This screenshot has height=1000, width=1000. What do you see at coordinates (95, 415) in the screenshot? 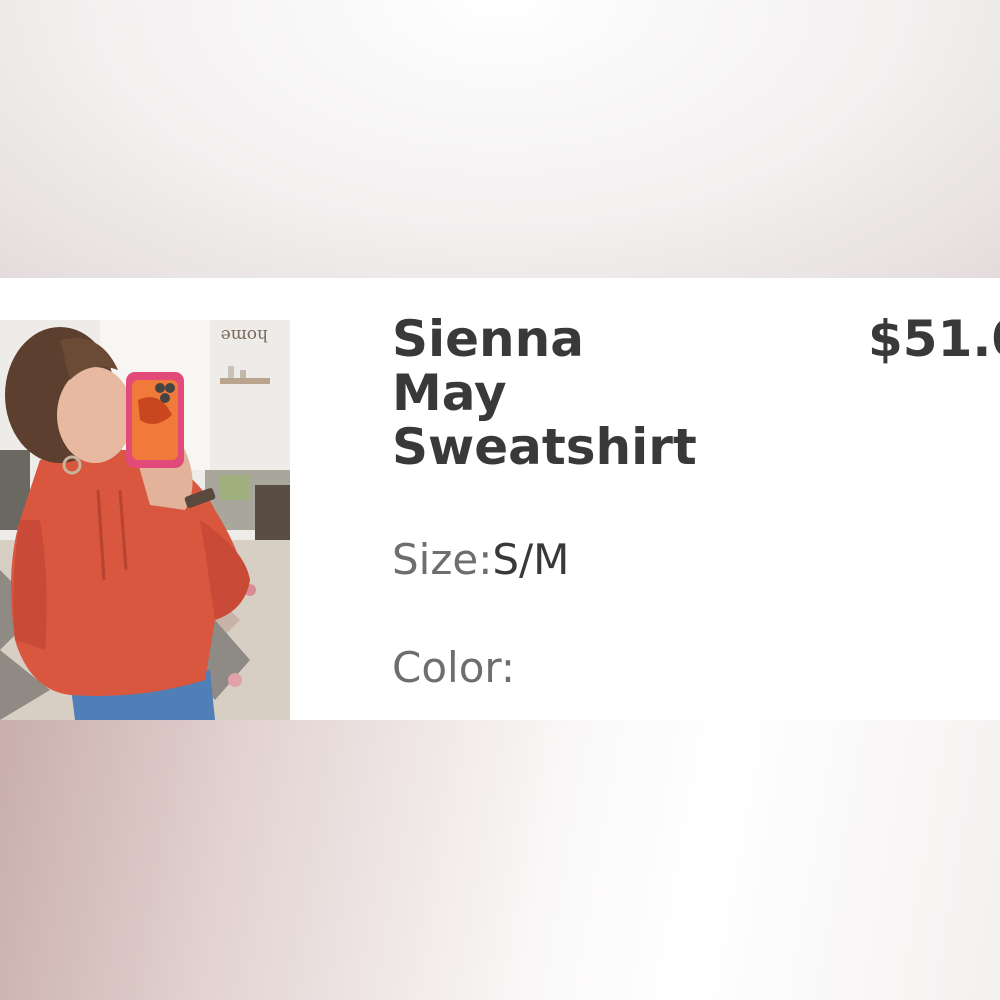
I see `face` at bounding box center [95, 415].